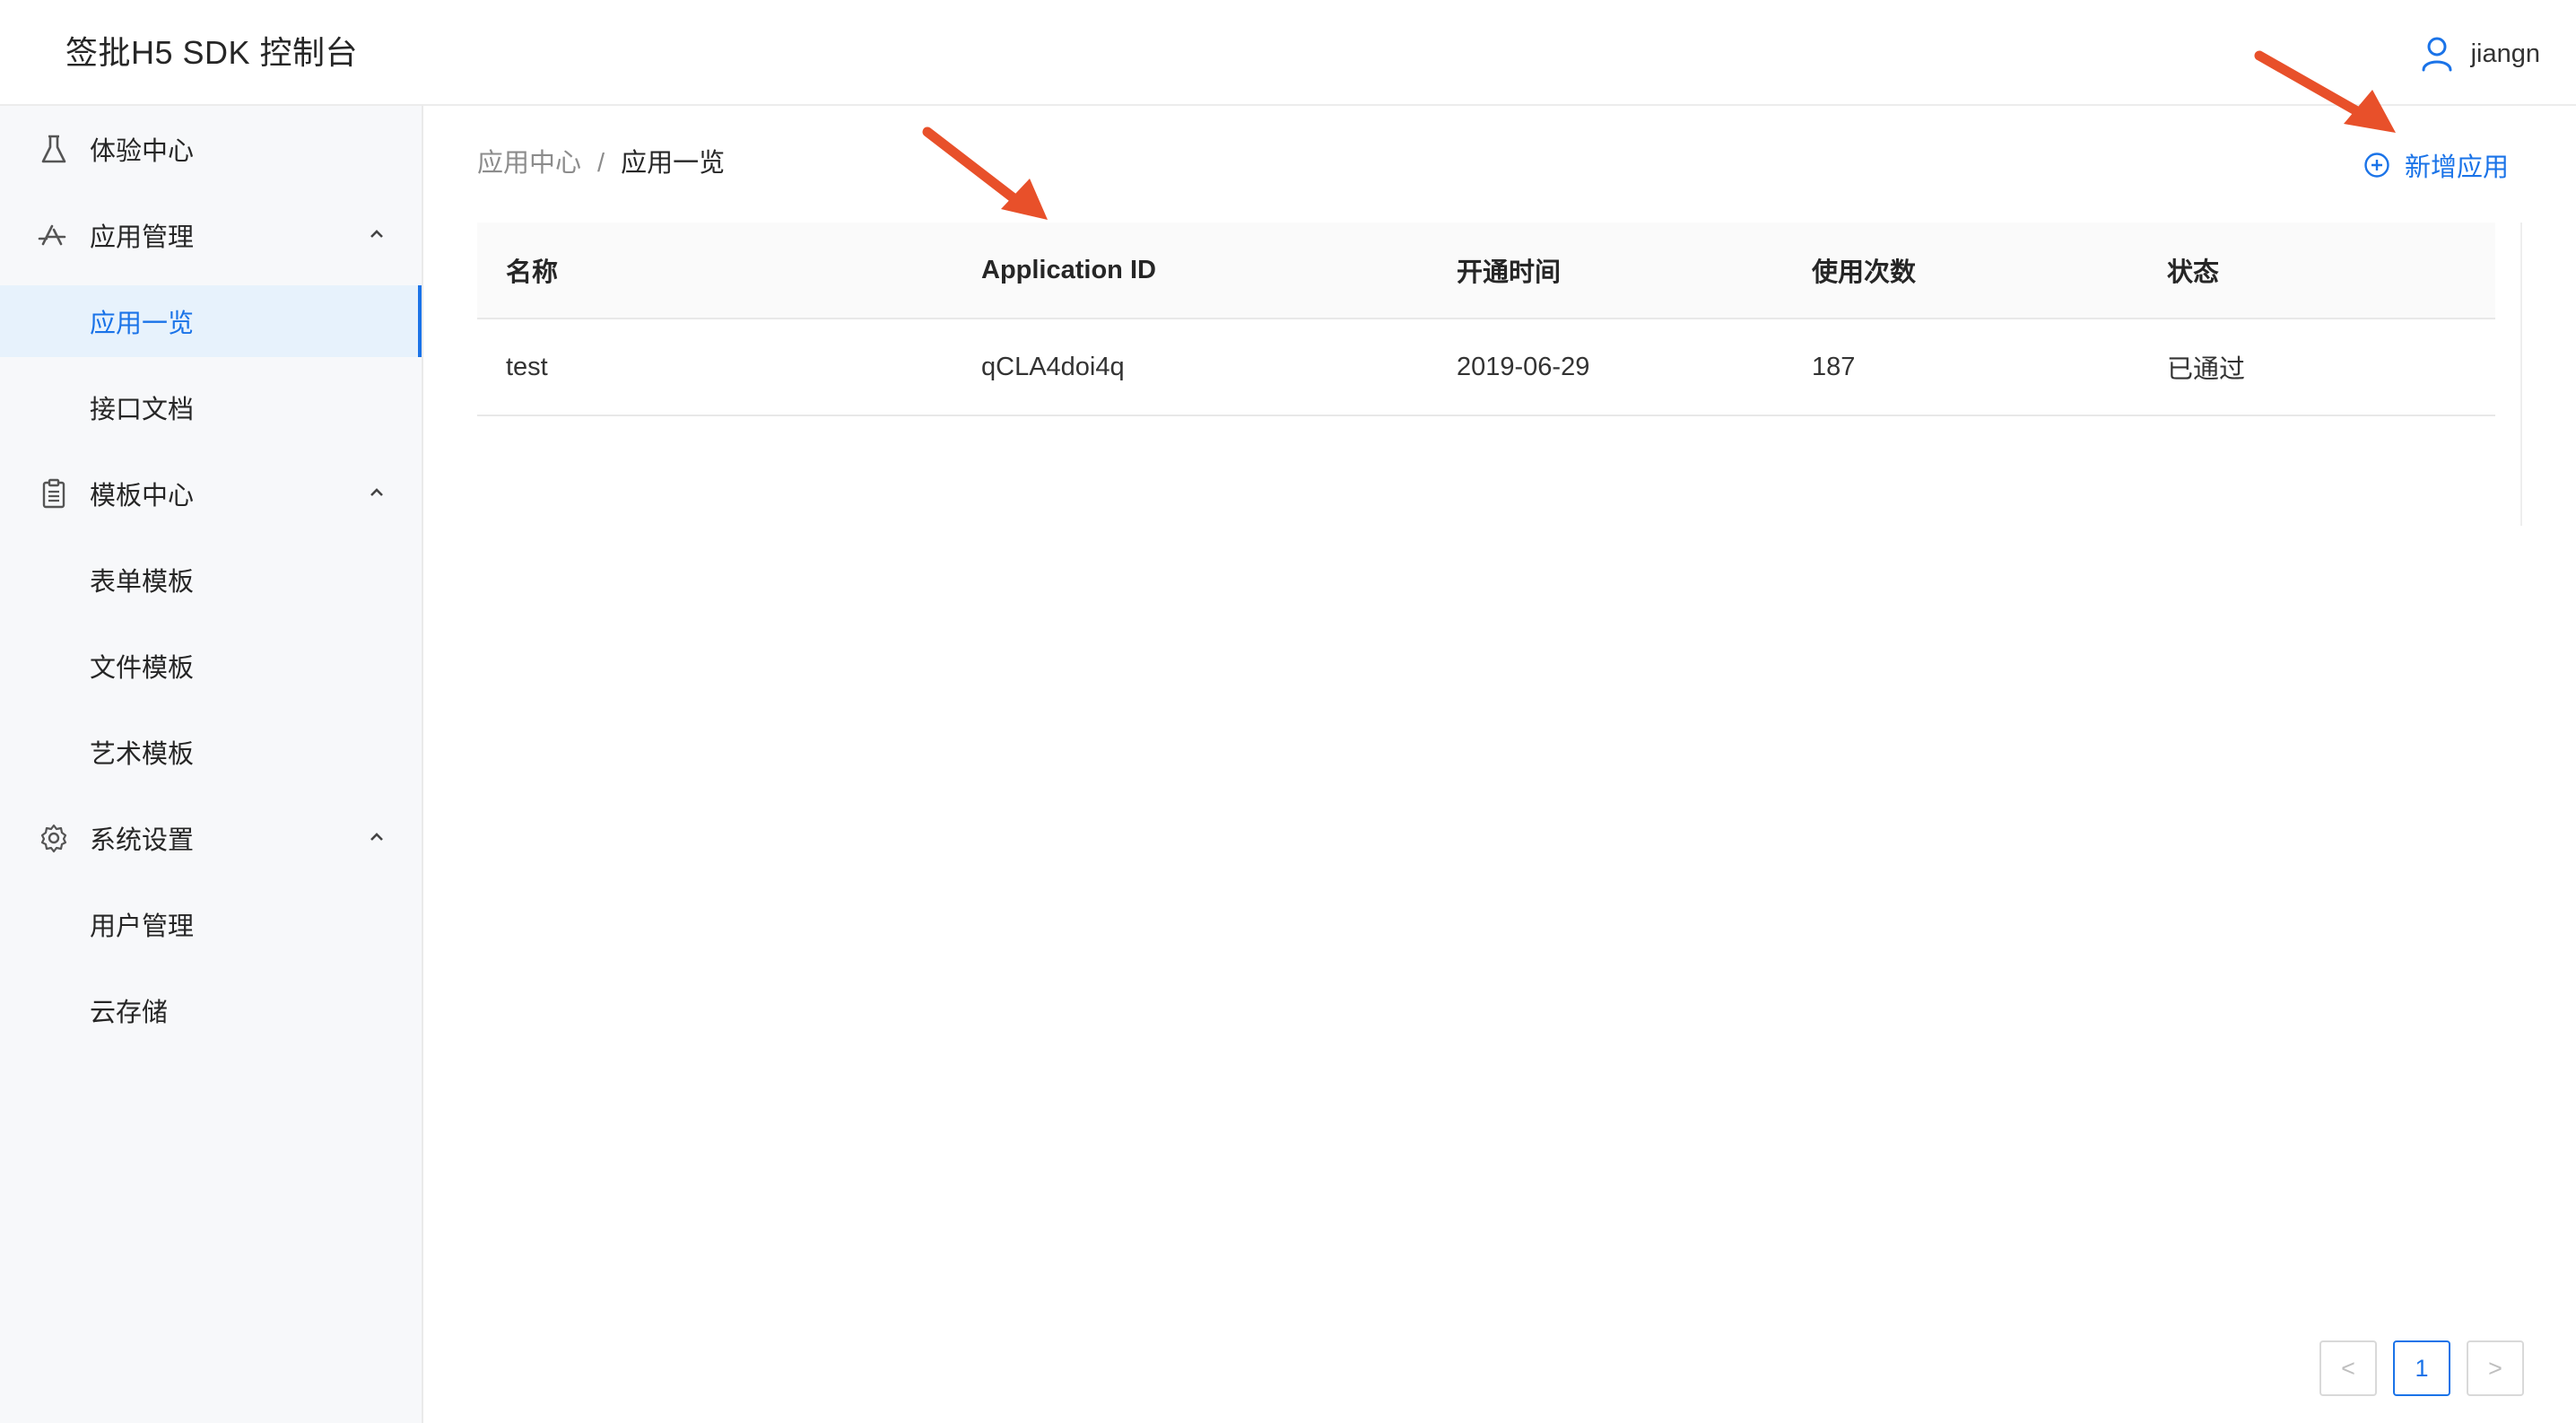  I want to click on table-row: test qCLA4doi4q 2019-06-29 187 已通过, so click(1486, 367).